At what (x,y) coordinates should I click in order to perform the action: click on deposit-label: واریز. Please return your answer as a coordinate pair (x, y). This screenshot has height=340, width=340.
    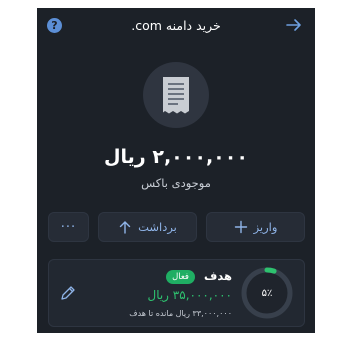
    Looking at the image, I should click on (265, 227).